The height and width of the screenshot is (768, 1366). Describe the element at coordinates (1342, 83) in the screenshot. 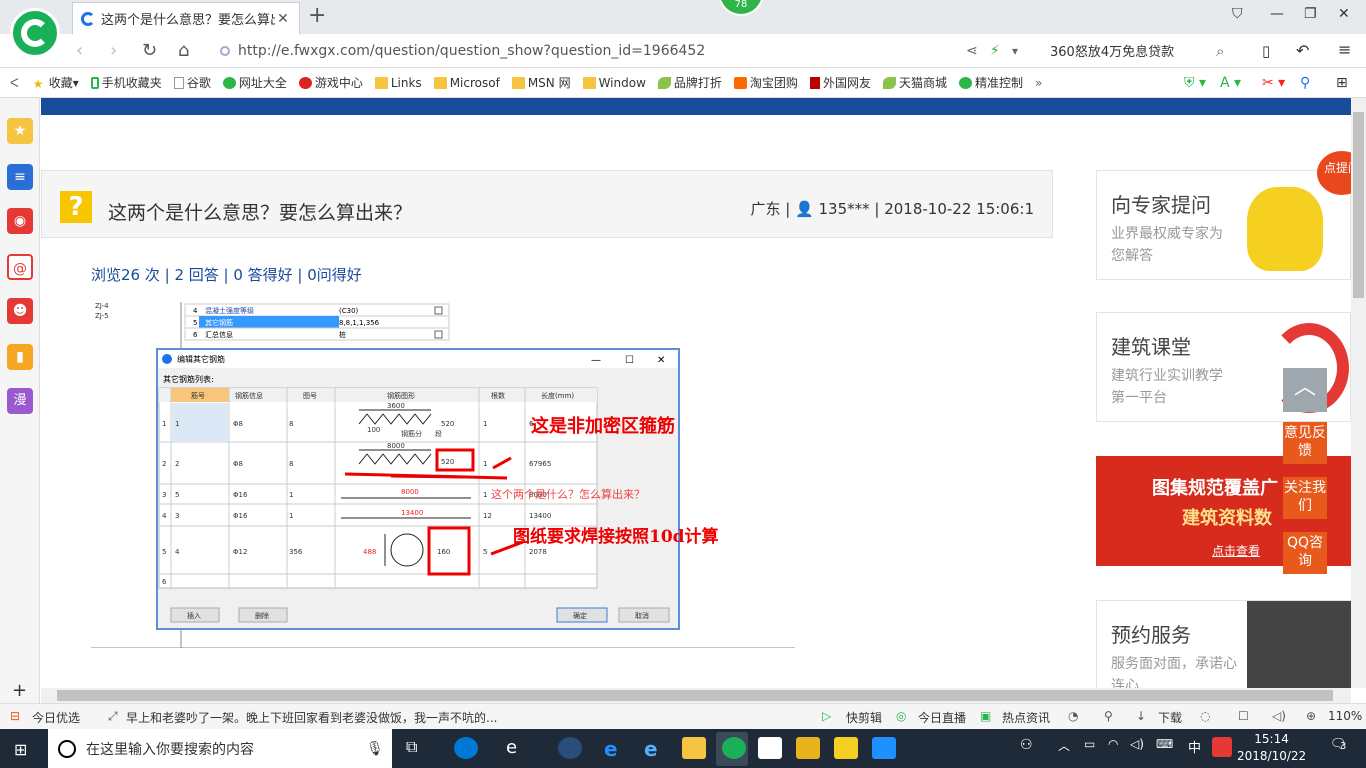

I see `apps-icon: ⊞` at that location.